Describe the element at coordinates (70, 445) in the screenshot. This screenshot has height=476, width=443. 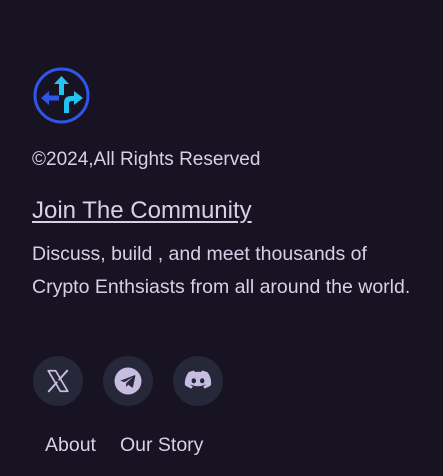
I see `nav-about-link: About` at that location.